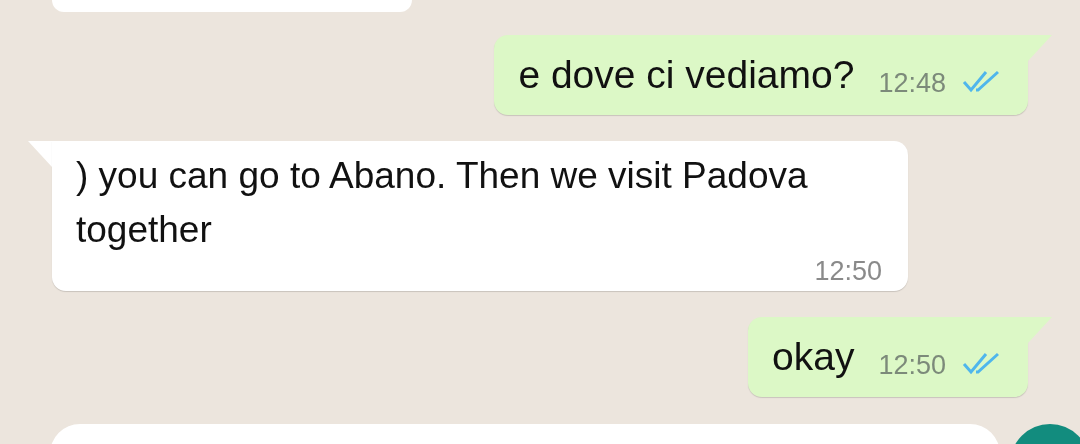 Image resolution: width=1080 pixels, height=444 pixels. What do you see at coordinates (813, 357) in the screenshot?
I see `message-text: okay` at bounding box center [813, 357].